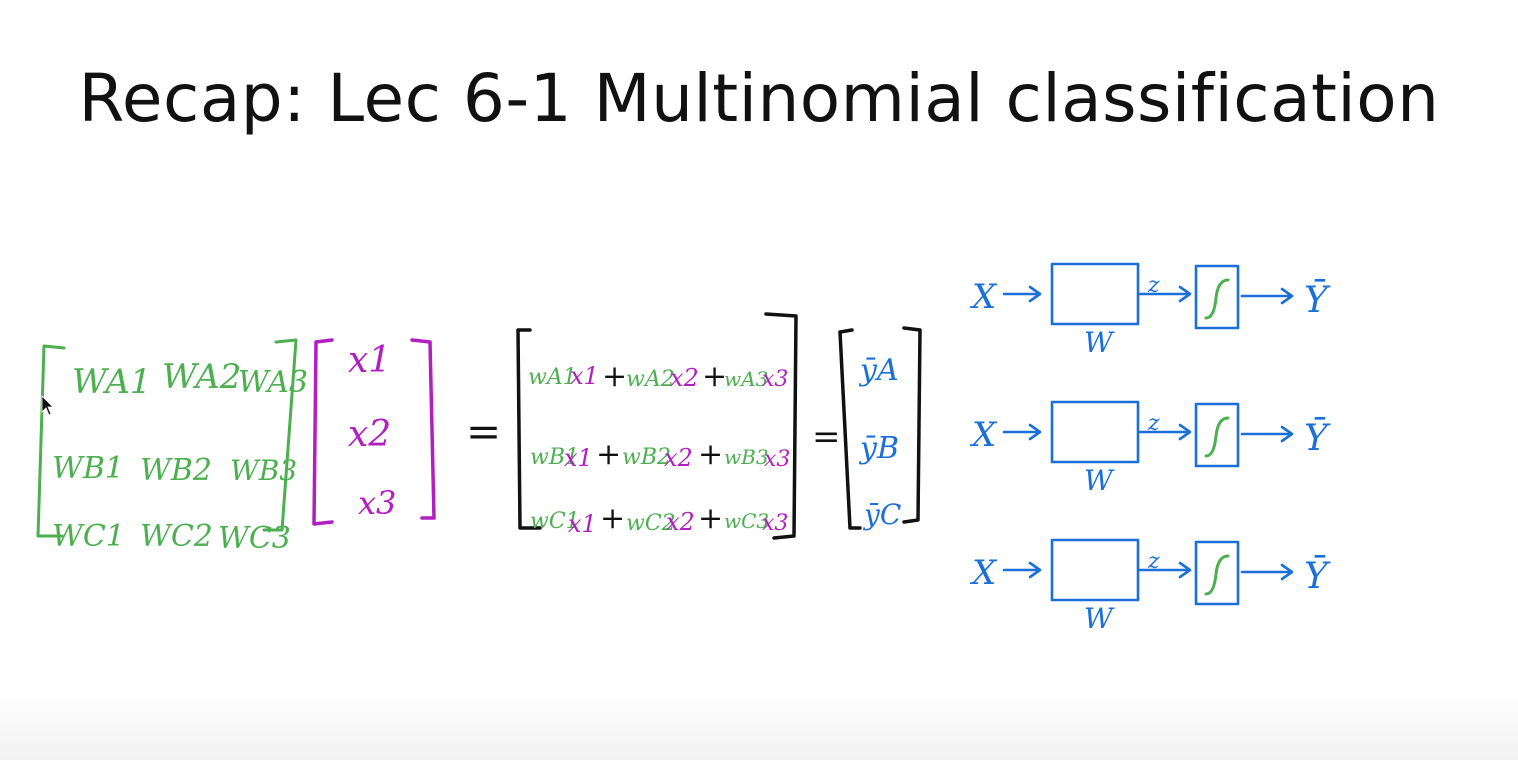 This screenshot has width=1518, height=760. What do you see at coordinates (369, 434) in the screenshot?
I see `input-x2: x2` at bounding box center [369, 434].